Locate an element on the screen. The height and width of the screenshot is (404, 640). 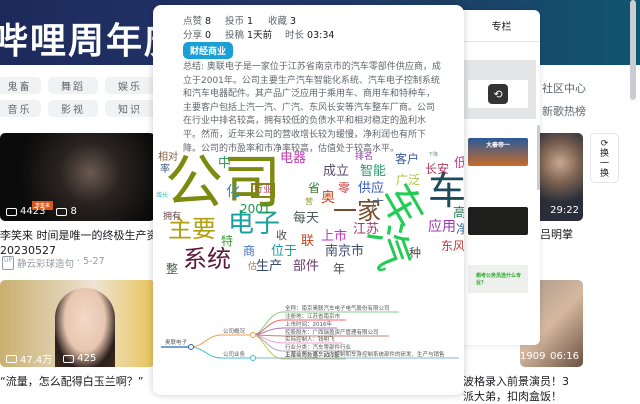
side-thumbnail: ⟲ is located at coordinates (498, 94).